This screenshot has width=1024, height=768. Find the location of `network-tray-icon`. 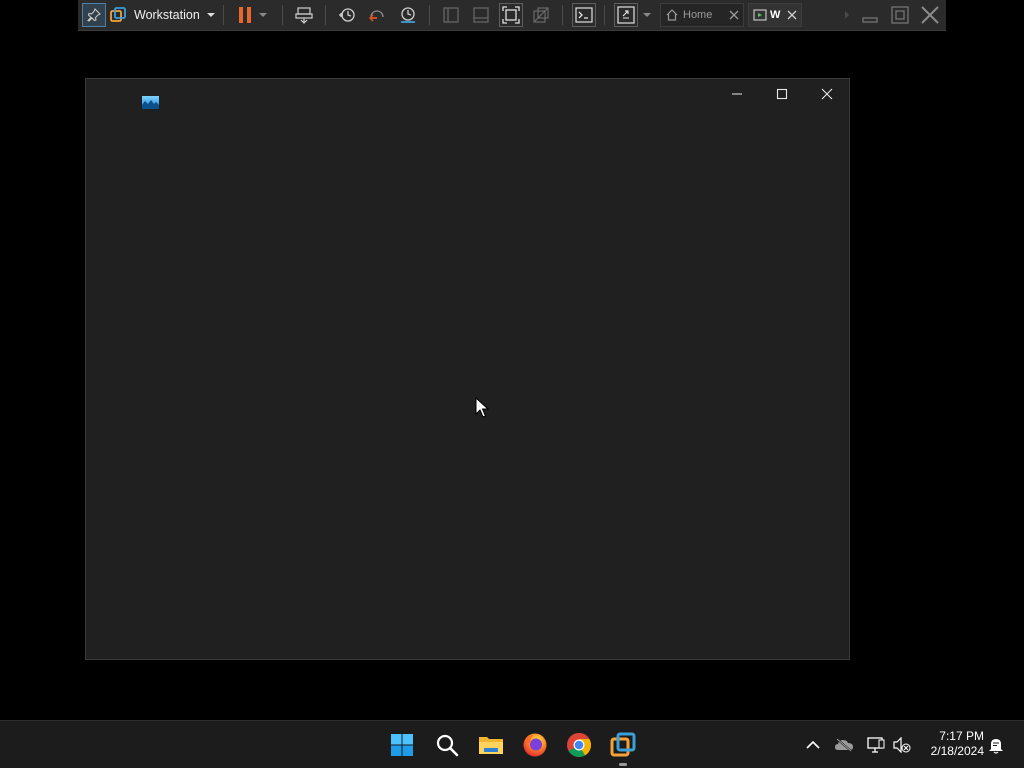

network-tray-icon is located at coordinates (876, 745).